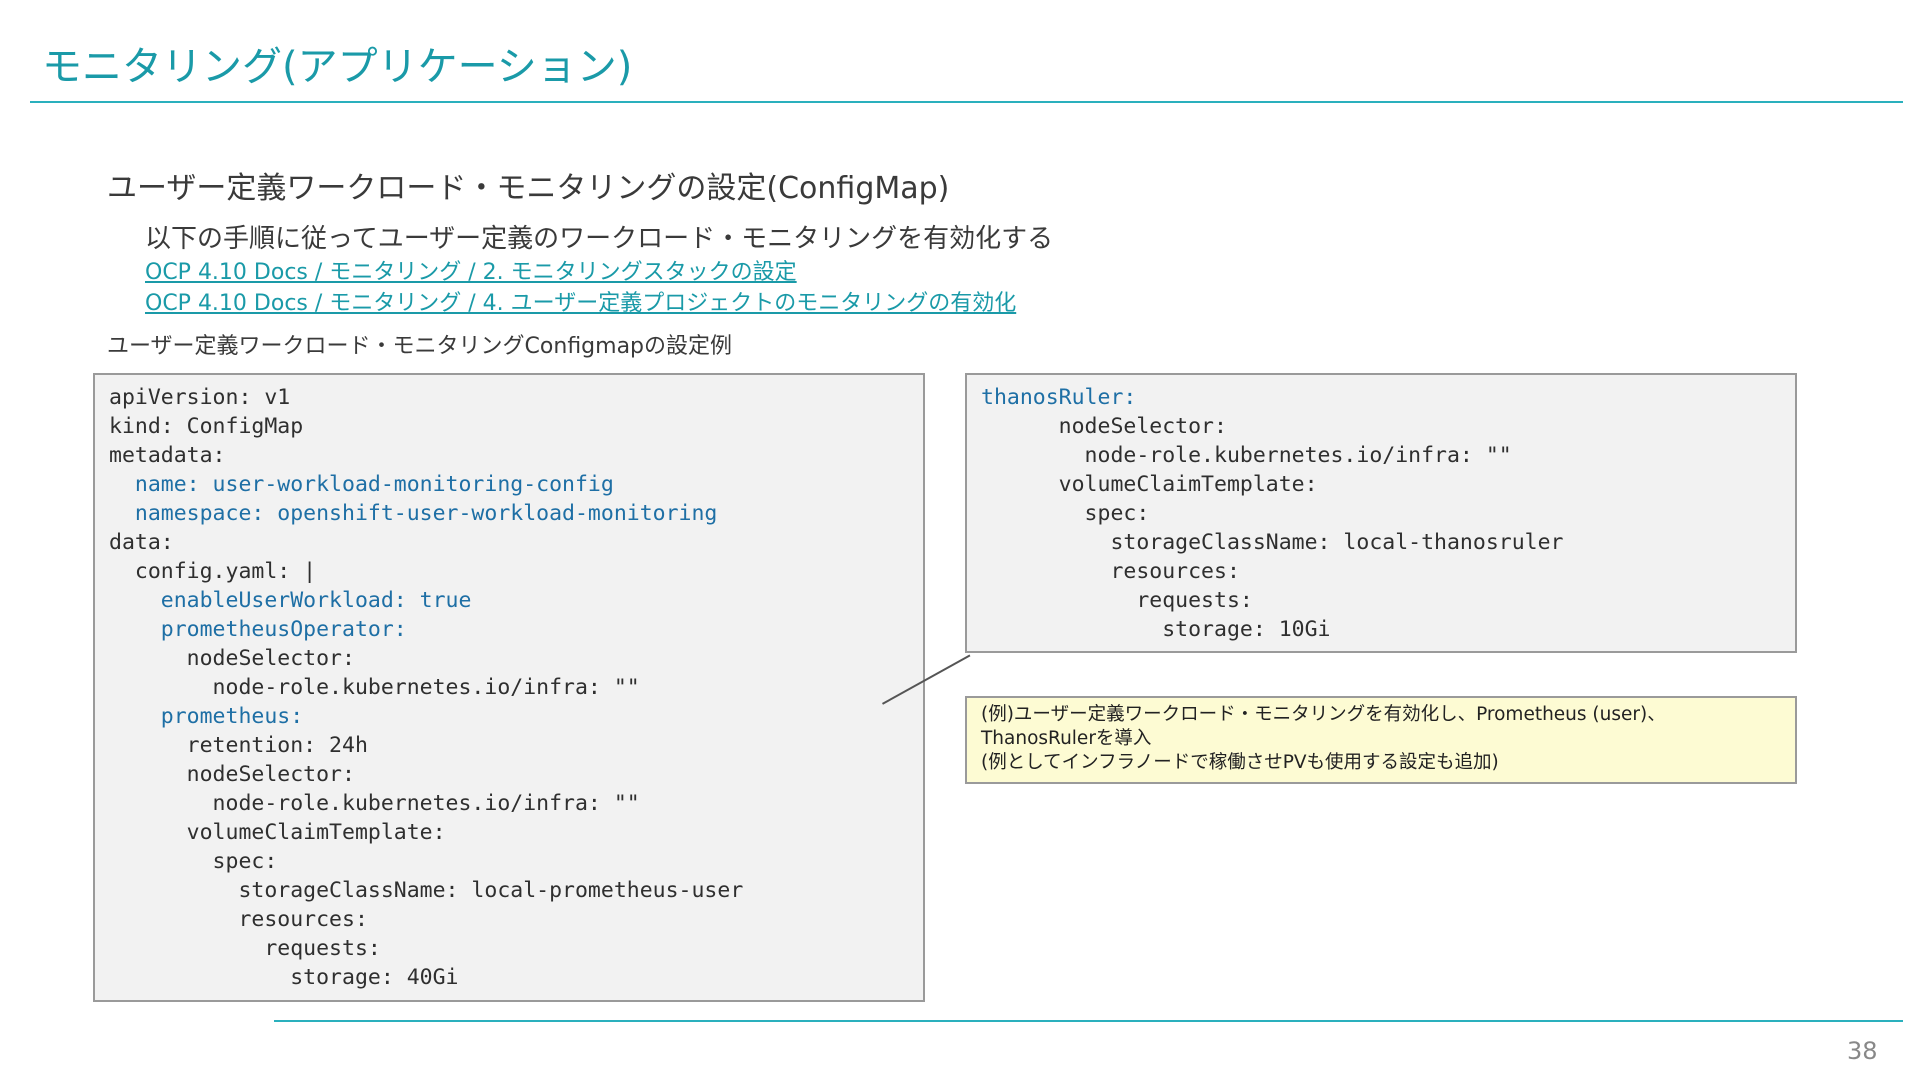  I want to click on code-line: prometheus:, so click(206, 716).